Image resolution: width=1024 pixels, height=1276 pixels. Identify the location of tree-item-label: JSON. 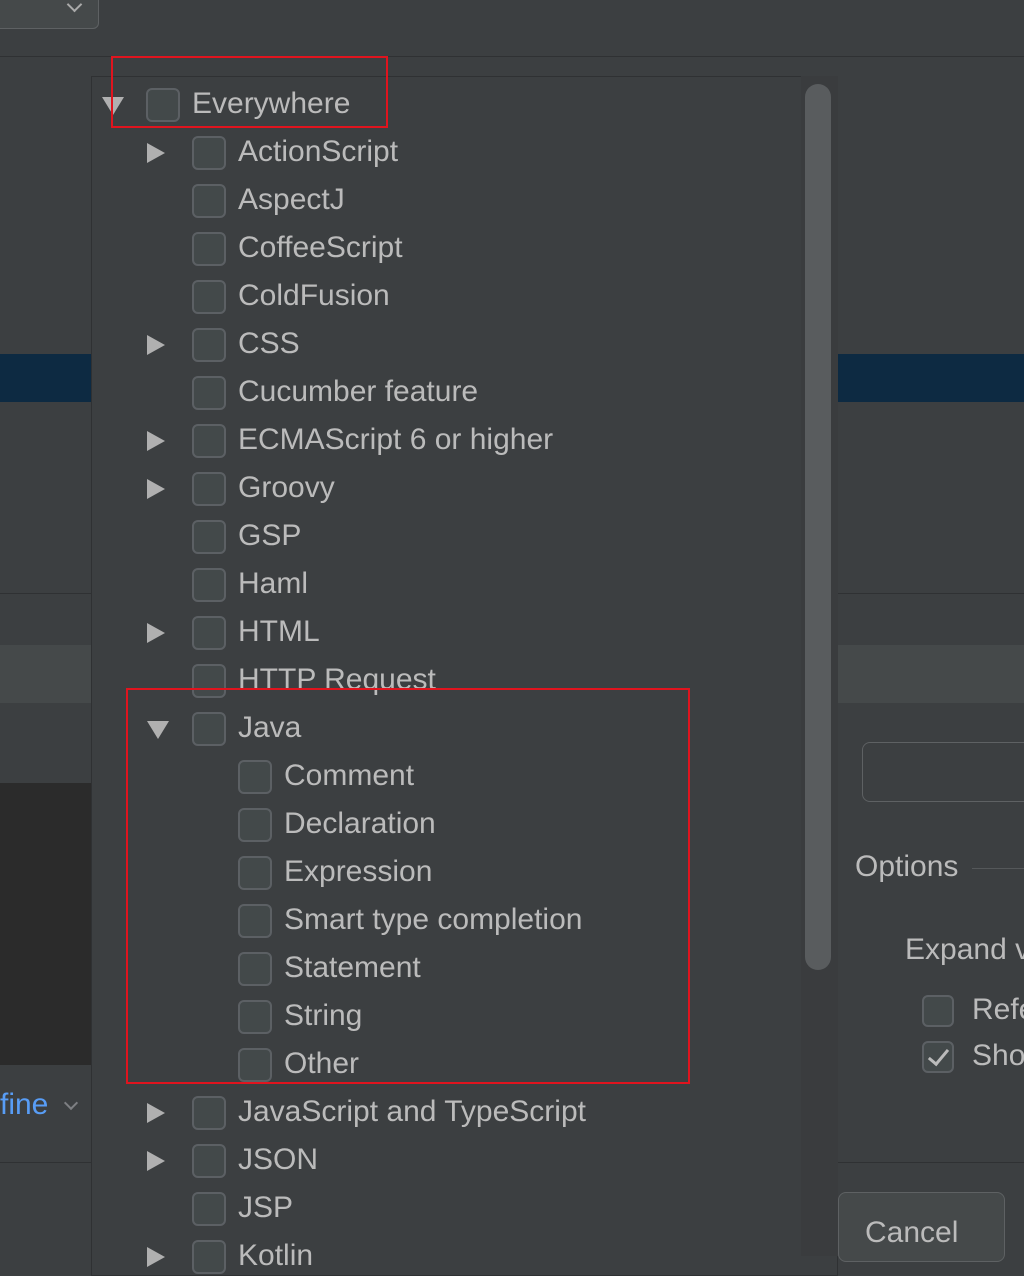
(278, 1159).